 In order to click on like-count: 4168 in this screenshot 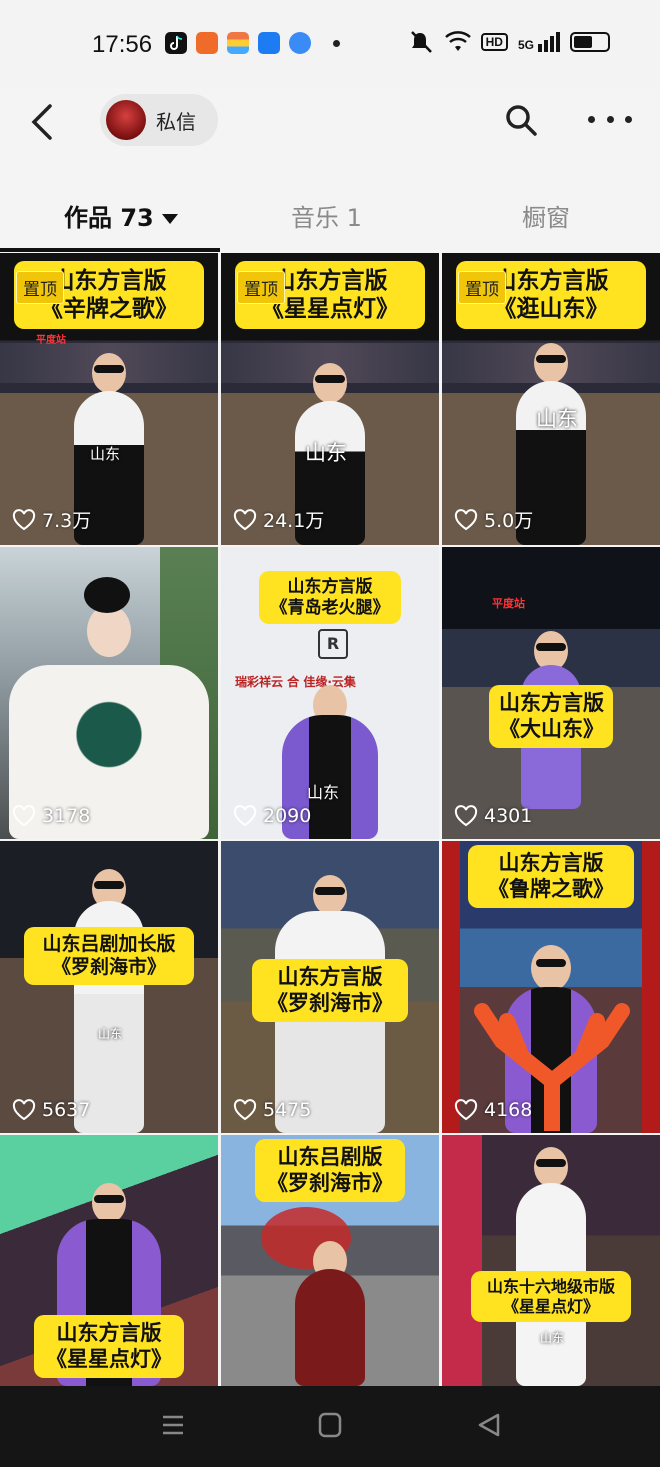, I will do `click(493, 1110)`.